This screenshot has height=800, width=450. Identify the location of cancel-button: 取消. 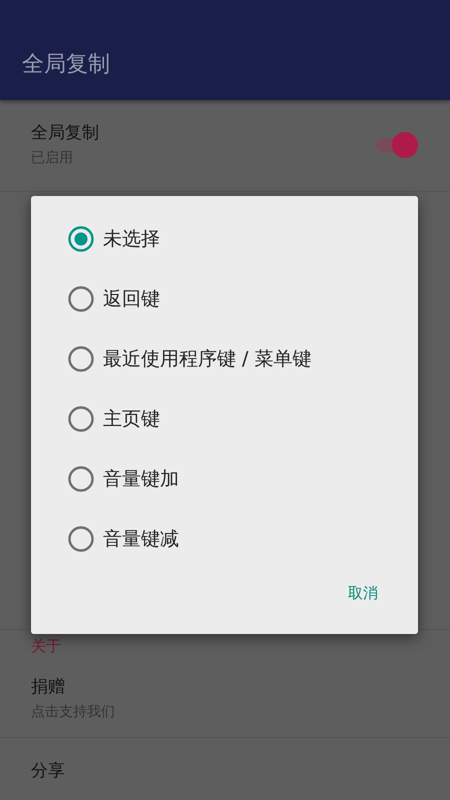
(363, 593).